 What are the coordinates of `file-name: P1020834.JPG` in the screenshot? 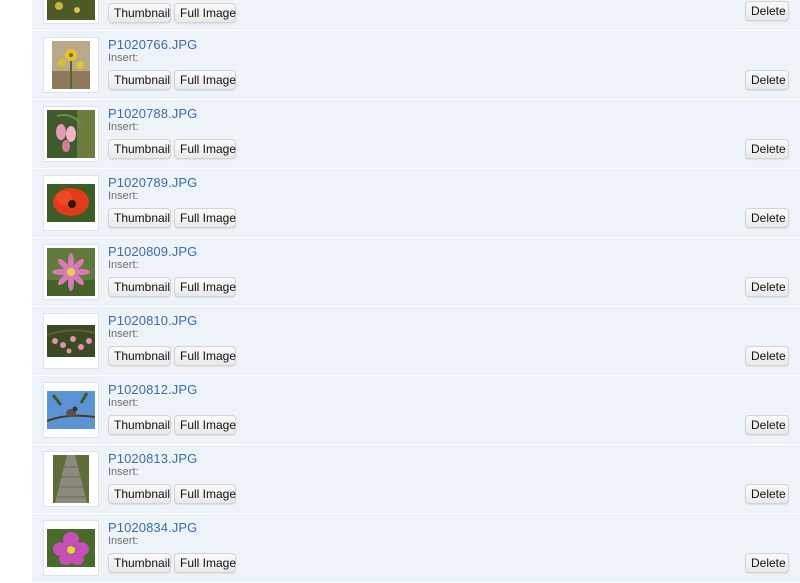 It's located at (152, 527).